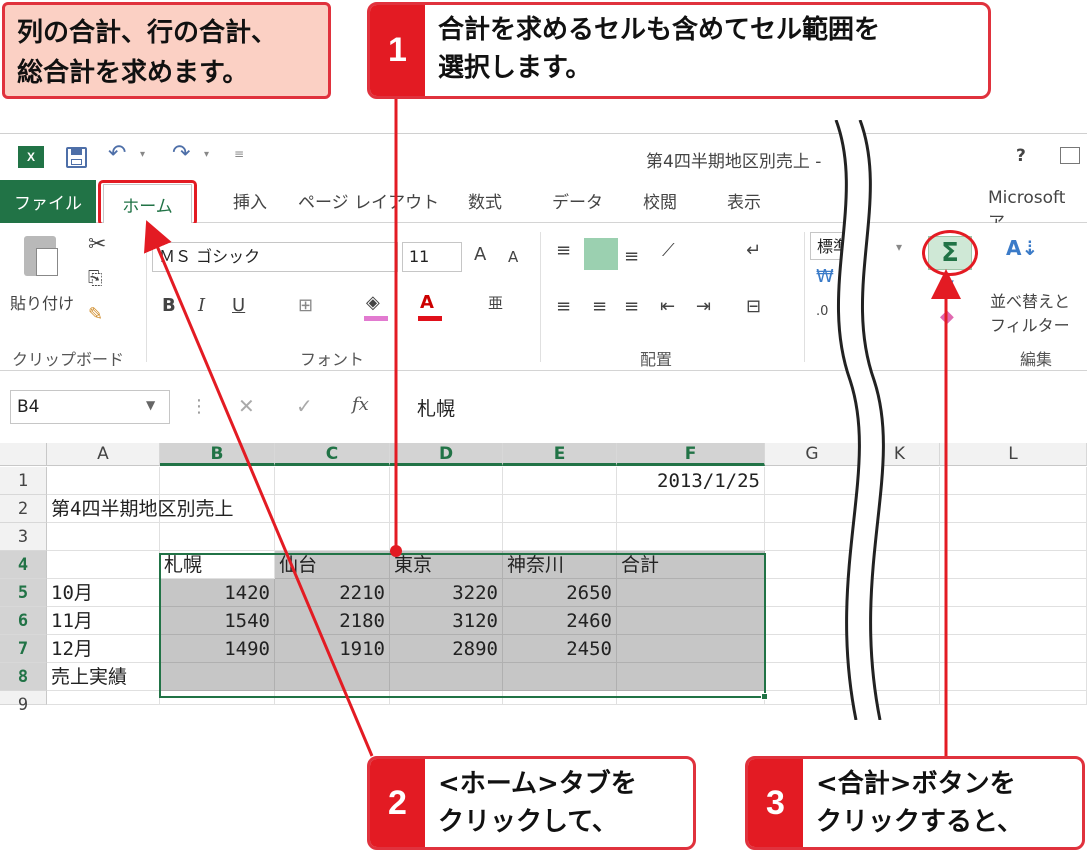  Describe the element at coordinates (919, 822) in the screenshot. I see `step3-line-2: クリックすると、` at that location.